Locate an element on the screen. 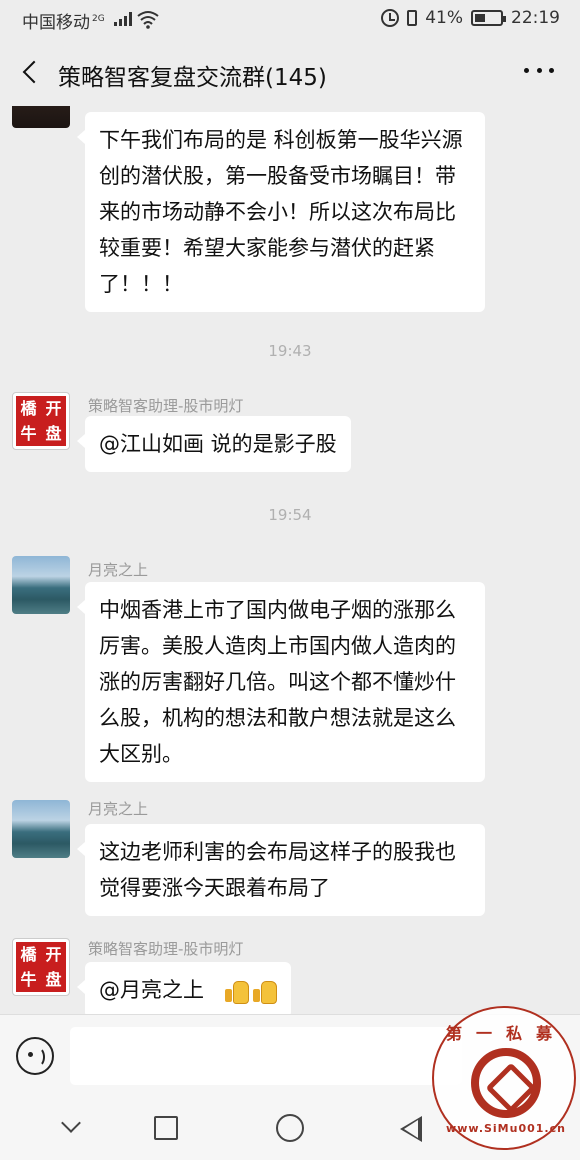 The width and height of the screenshot is (580, 1160). message-bubble: @月亮之上 is located at coordinates (184, 988).